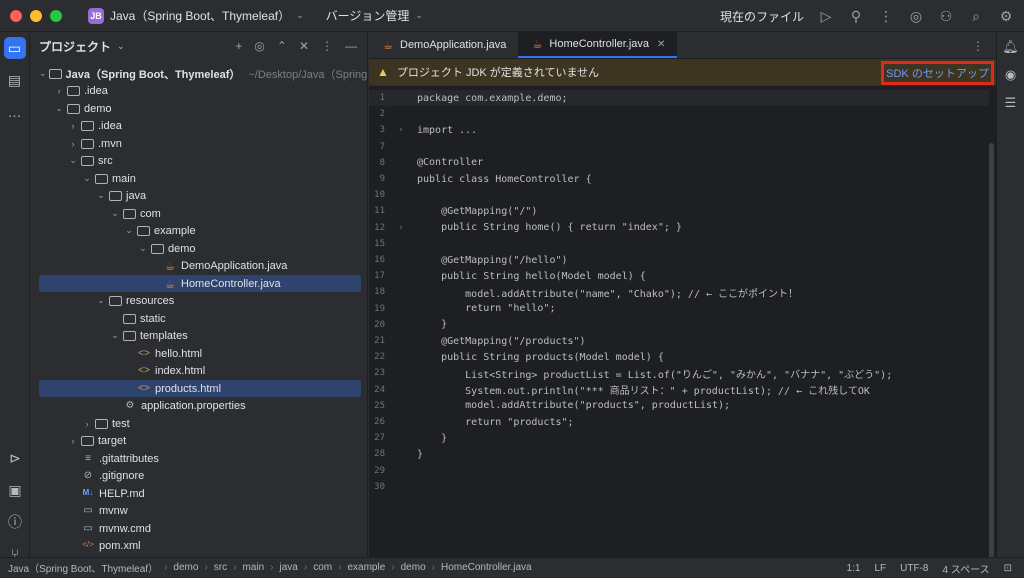  I want to click on code-line: 26 return "products";, so click(679, 422).